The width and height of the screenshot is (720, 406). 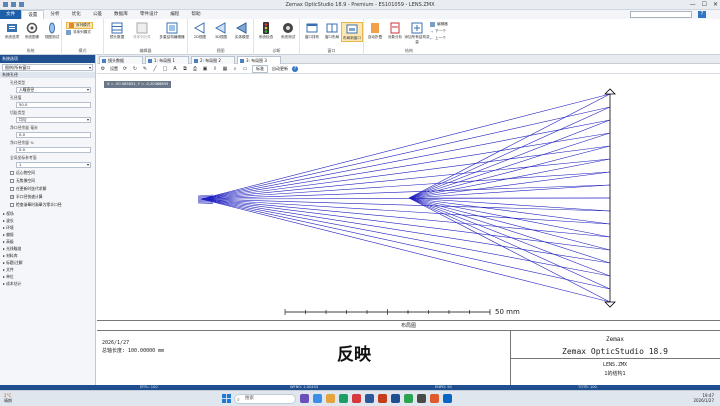 I want to click on weather-widget: 2°C 晴朗, so click(x=8, y=398).